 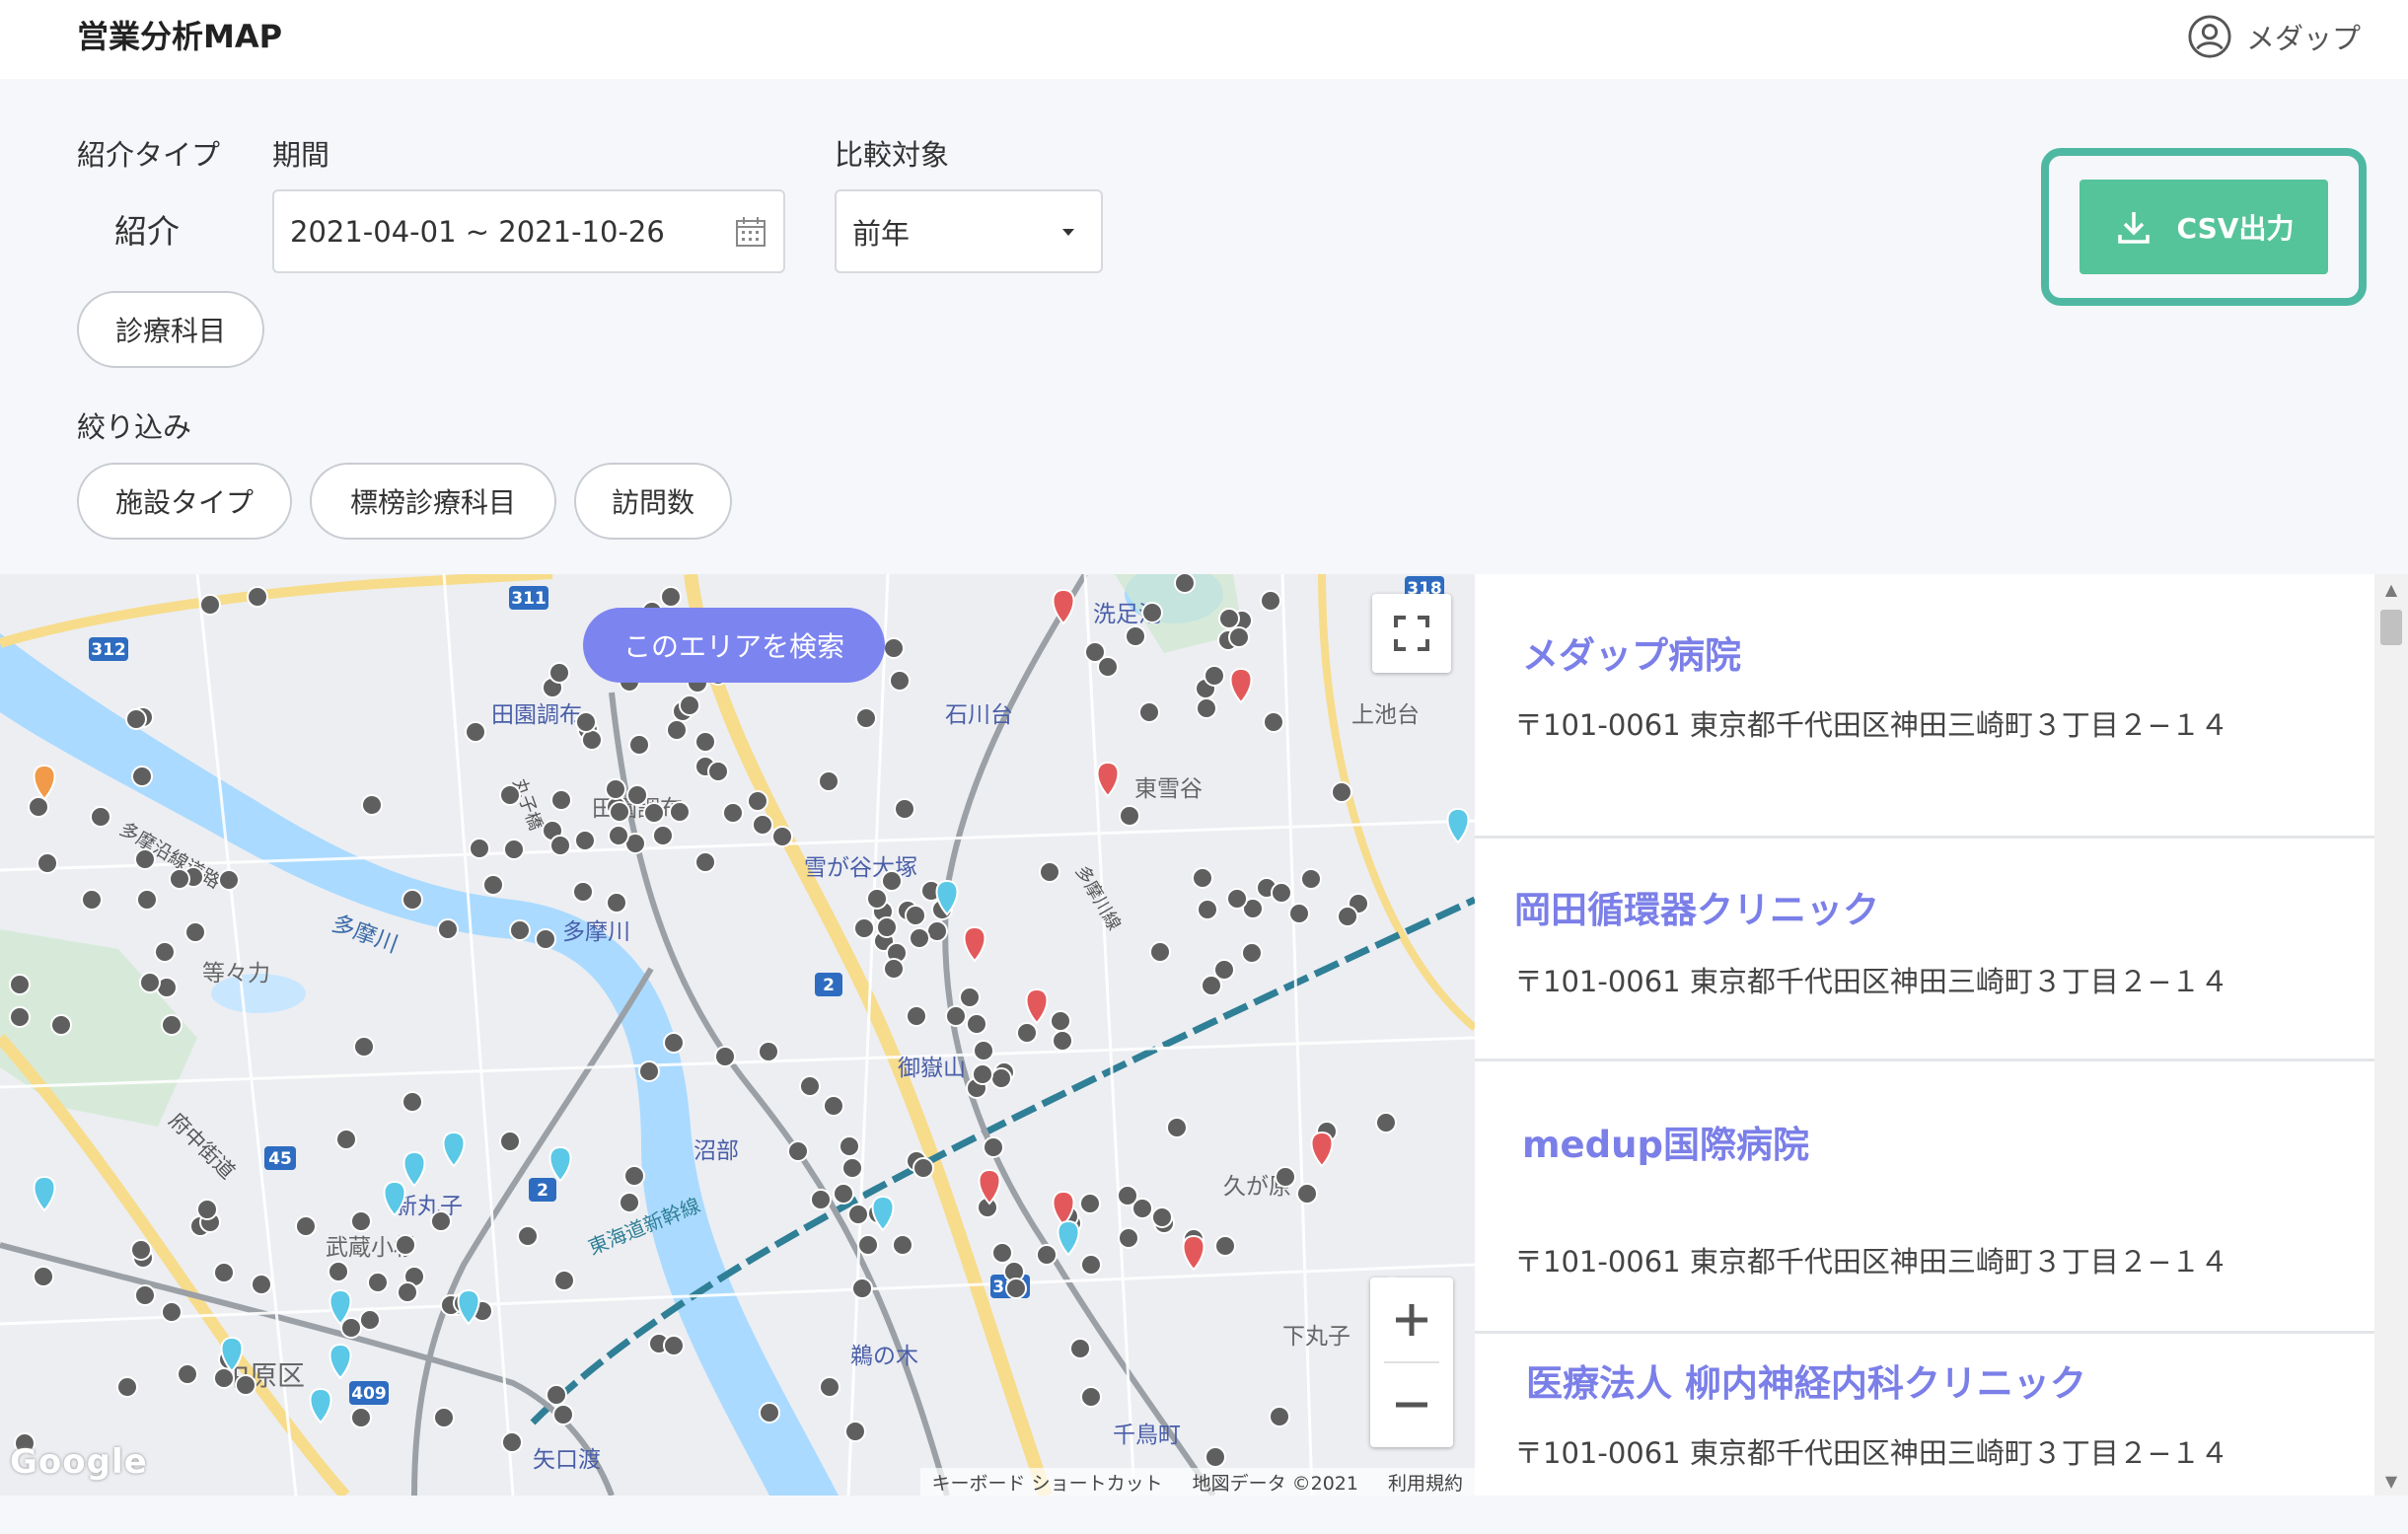 What do you see at coordinates (1426, 1482) in the screenshot?
I see `terms-link: 利用規約` at bounding box center [1426, 1482].